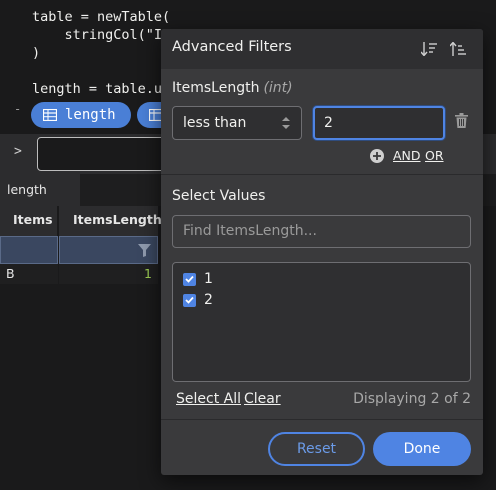  Describe the element at coordinates (215, 123) in the screenshot. I see `condition-select-value: less than` at that location.